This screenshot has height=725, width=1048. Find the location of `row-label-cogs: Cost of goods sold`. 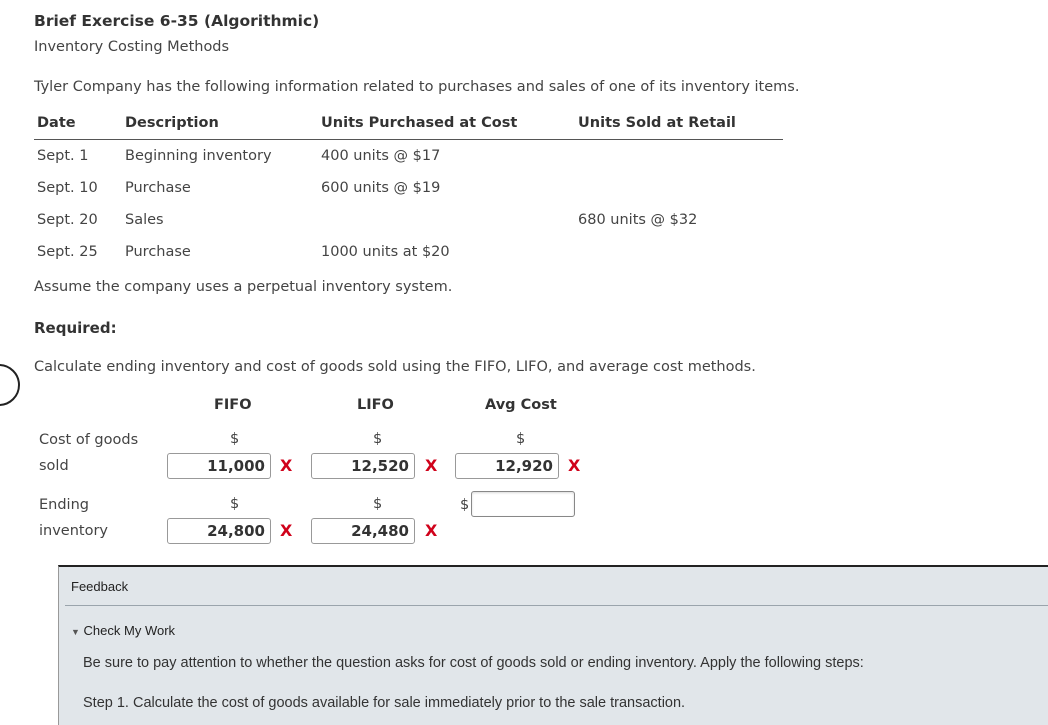

row-label-cogs: Cost of goods sold is located at coordinates (89, 453).